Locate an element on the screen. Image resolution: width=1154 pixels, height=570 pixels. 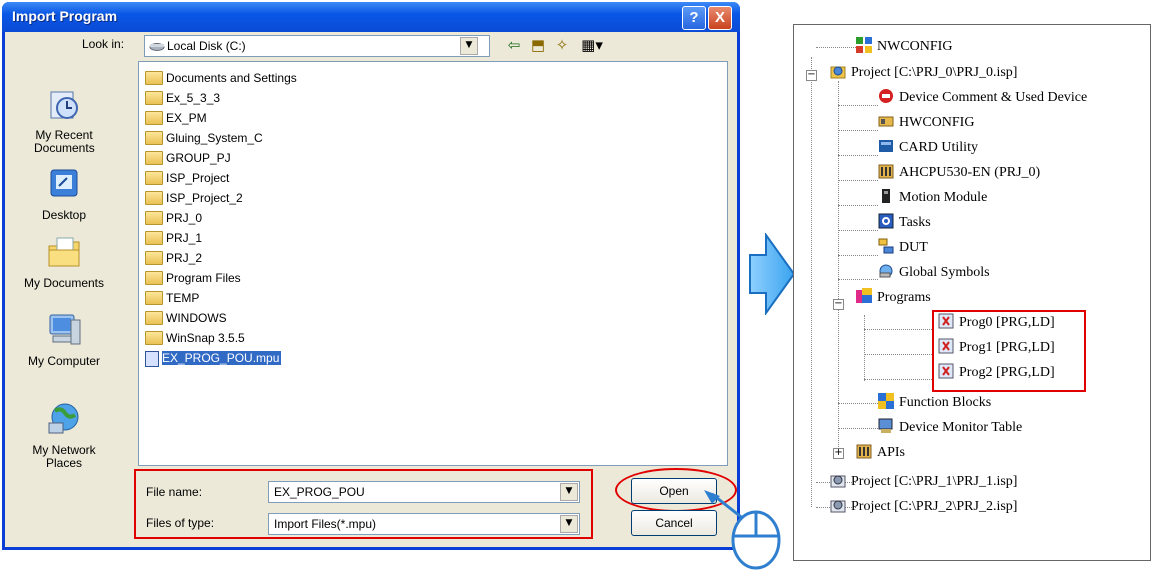
list-item: WINDOWS is located at coordinates (186, 318).